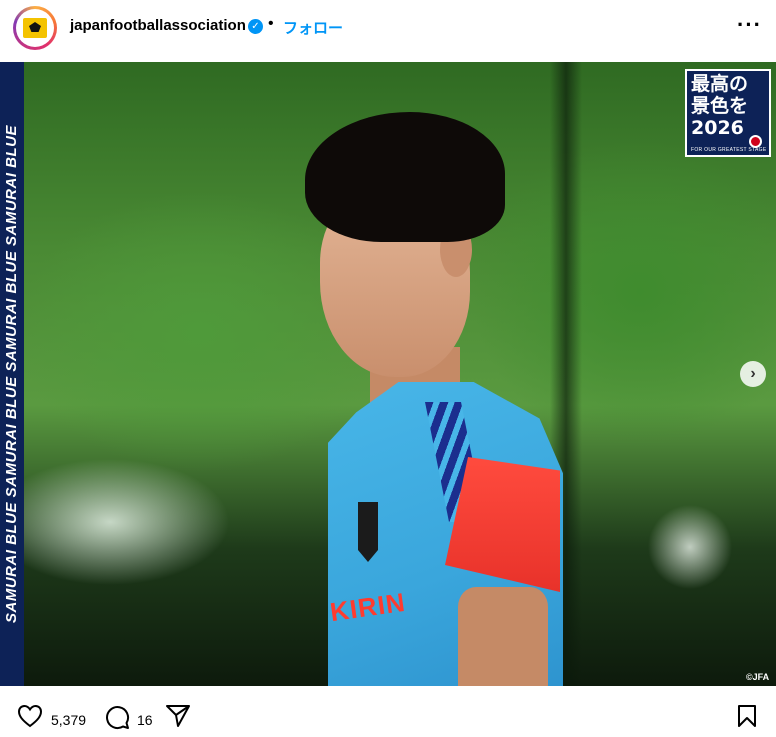 This screenshot has height=737, width=776. Describe the element at coordinates (313, 27) in the screenshot. I see `follow-button: フォロー` at that location.